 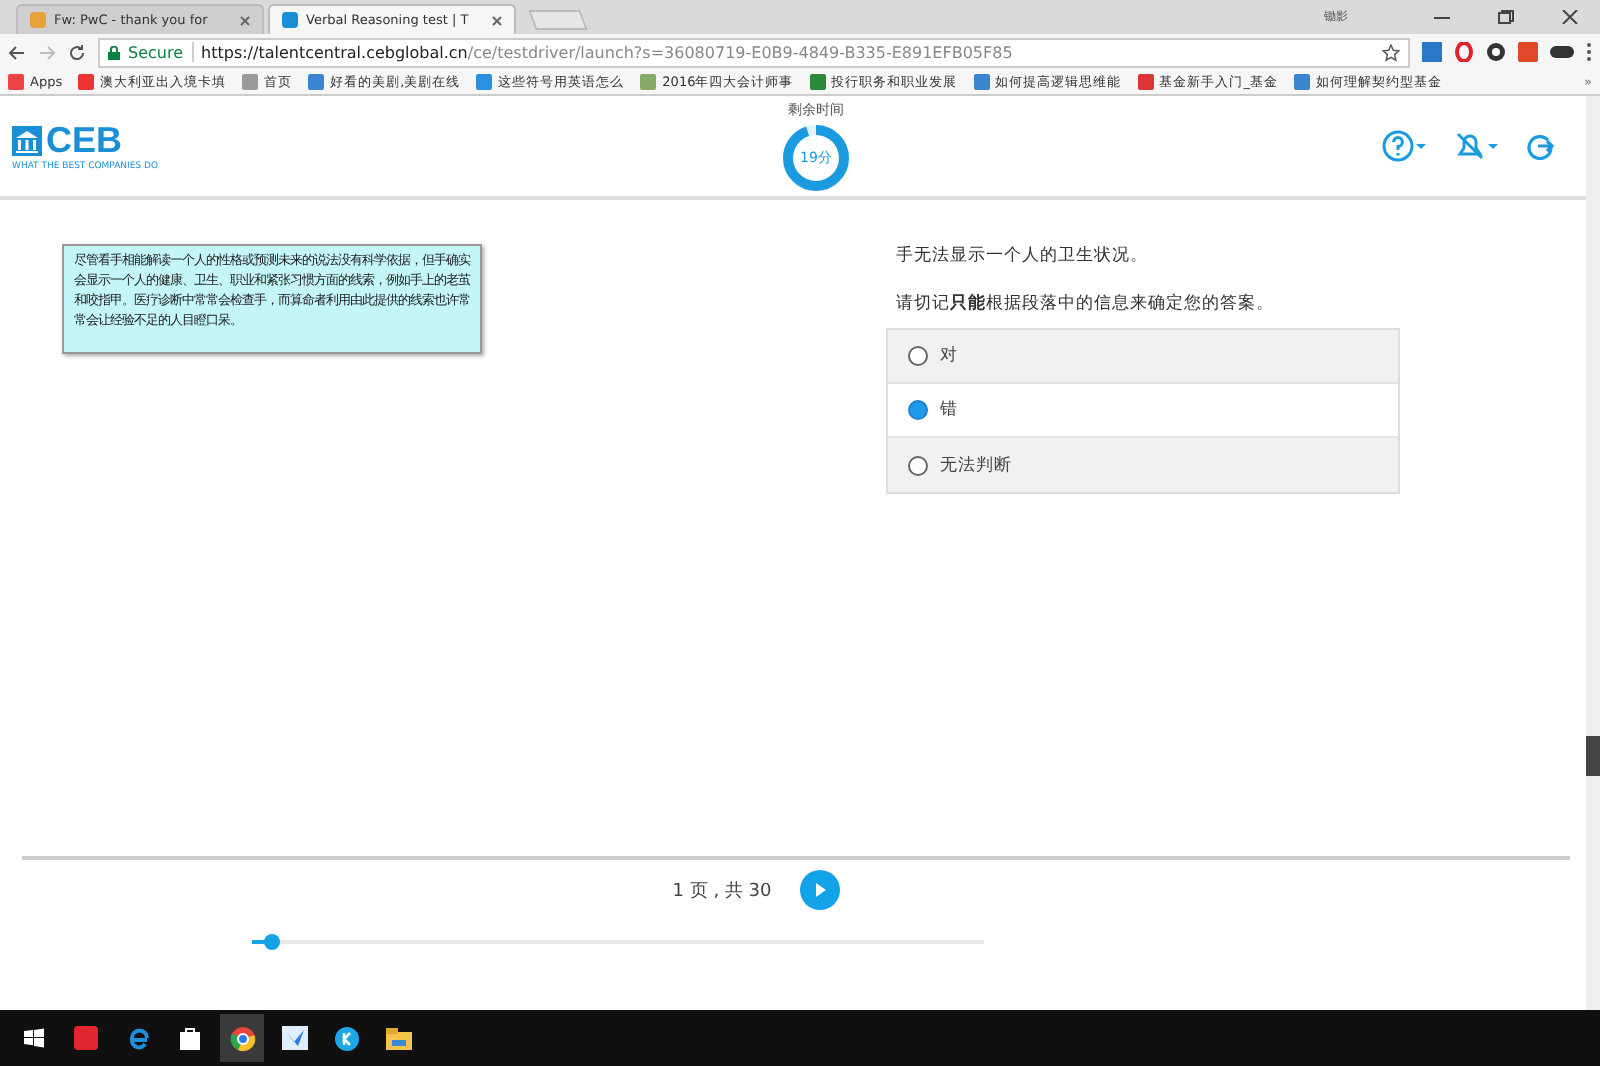 What do you see at coordinates (242, 1038) in the screenshot?
I see `chrome-icon` at bounding box center [242, 1038].